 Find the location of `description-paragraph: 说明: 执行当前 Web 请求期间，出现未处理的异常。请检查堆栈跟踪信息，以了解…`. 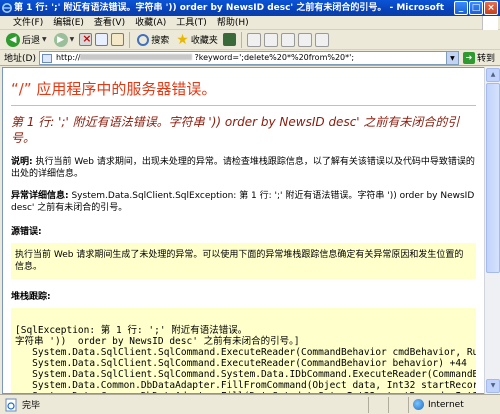

description-paragraph: 说明: 执行当前 Web 请求期间，出现未处理的异常。请检查堆栈跟踪信息，以了解… is located at coordinates (243, 168).